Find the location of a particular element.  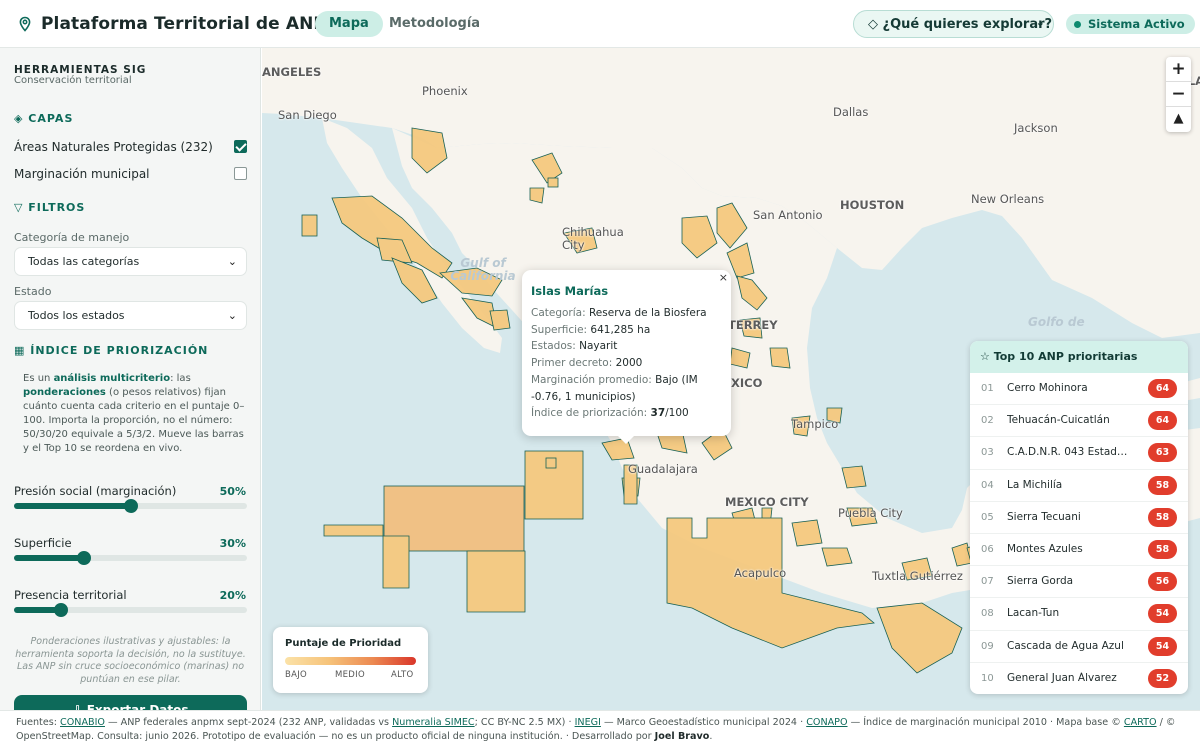

city-label: Acapulco is located at coordinates (760, 573).